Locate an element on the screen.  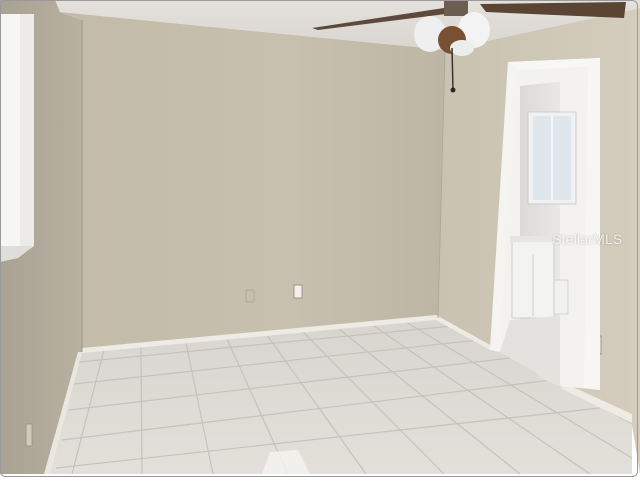
left-window is located at coordinates (17, 138).